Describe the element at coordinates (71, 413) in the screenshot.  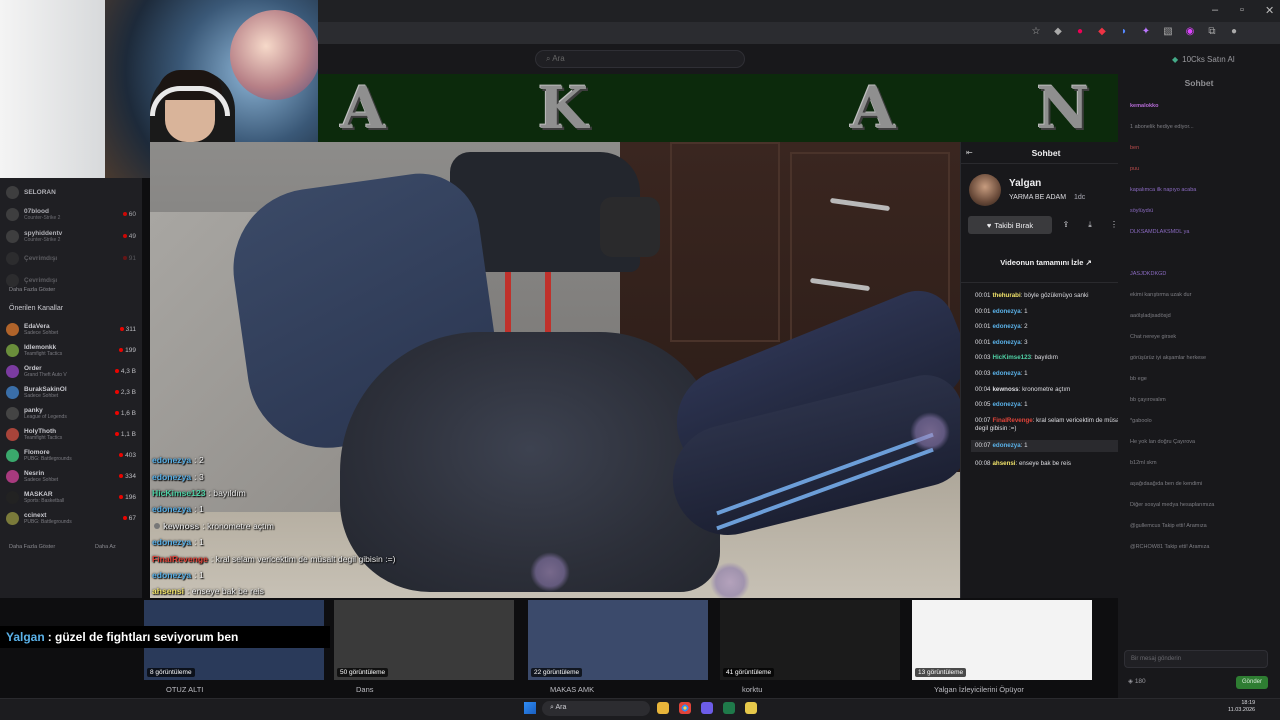
I see `recommended-channel: panky League of Legends 1,6 B` at that location.